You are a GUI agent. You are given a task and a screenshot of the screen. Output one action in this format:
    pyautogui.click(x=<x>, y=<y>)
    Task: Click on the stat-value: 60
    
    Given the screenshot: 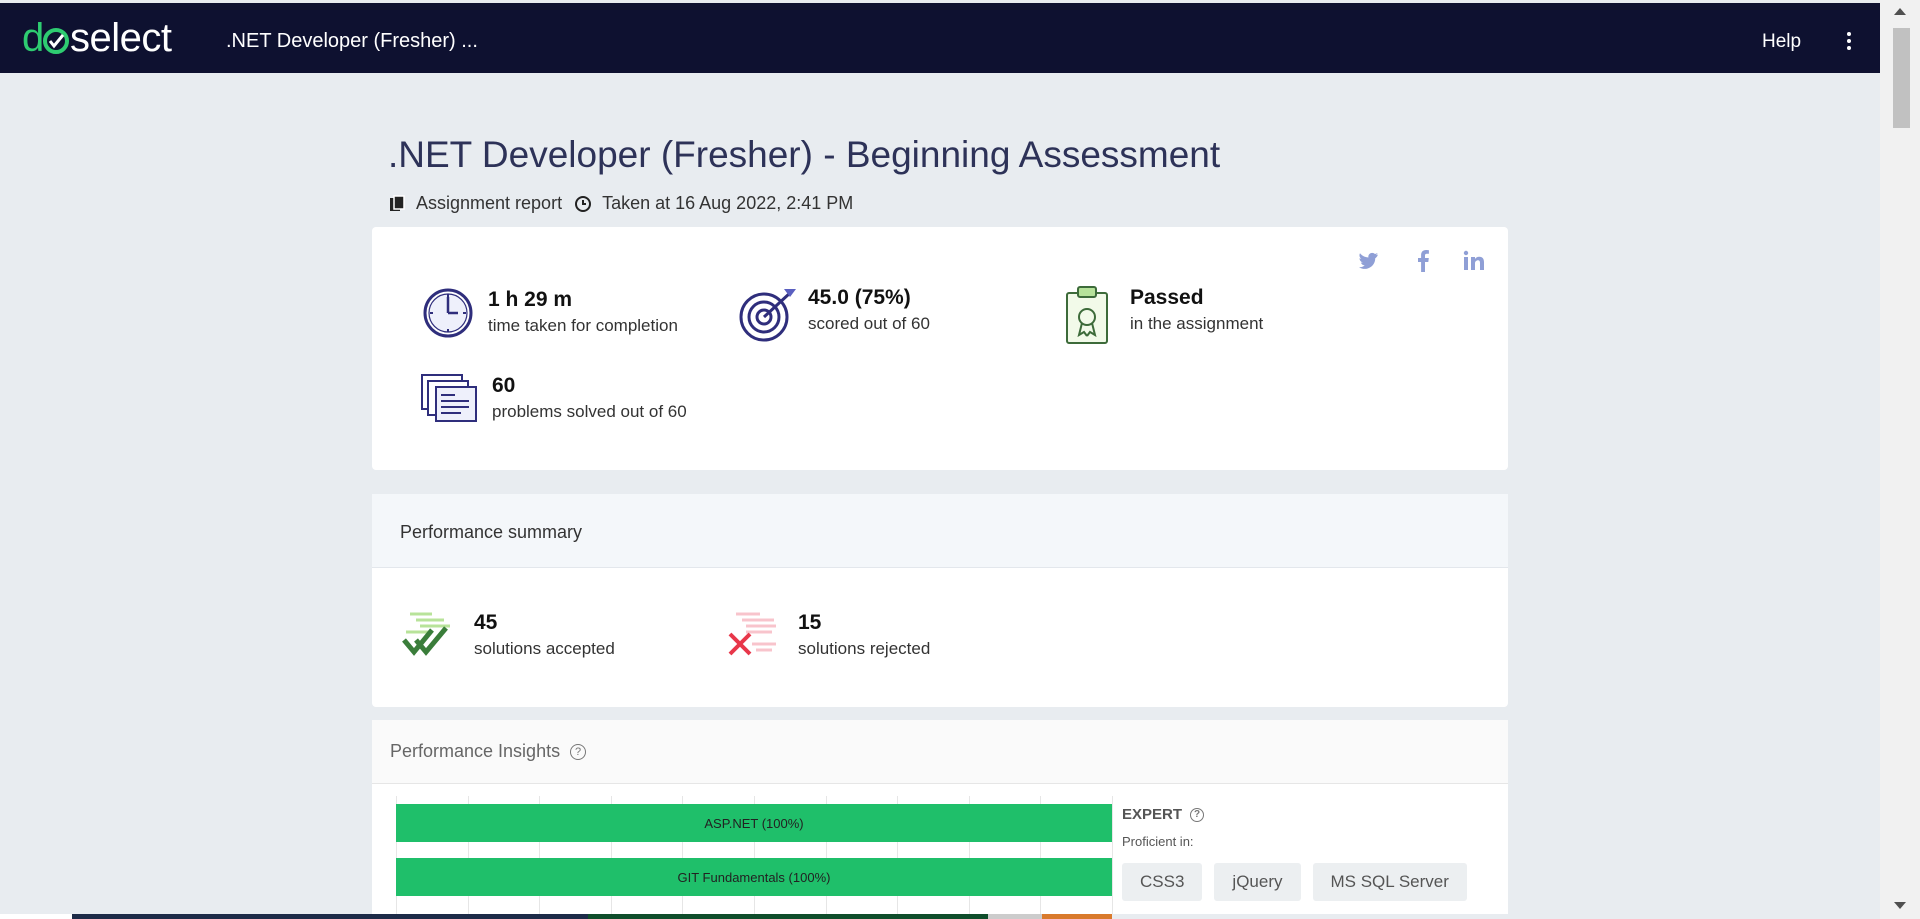 What is the action you would take?
    pyautogui.click(x=504, y=385)
    